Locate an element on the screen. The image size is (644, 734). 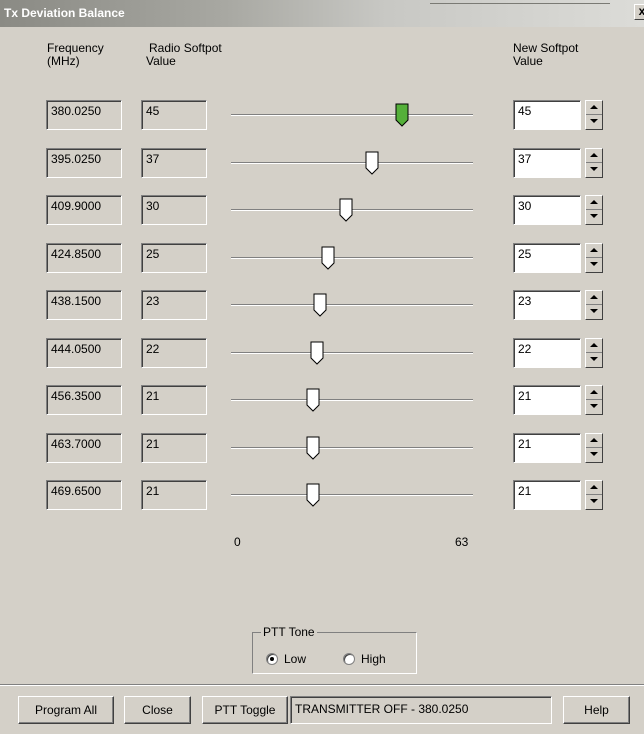
radio-softpot-field: 21 is located at coordinates (174, 448).